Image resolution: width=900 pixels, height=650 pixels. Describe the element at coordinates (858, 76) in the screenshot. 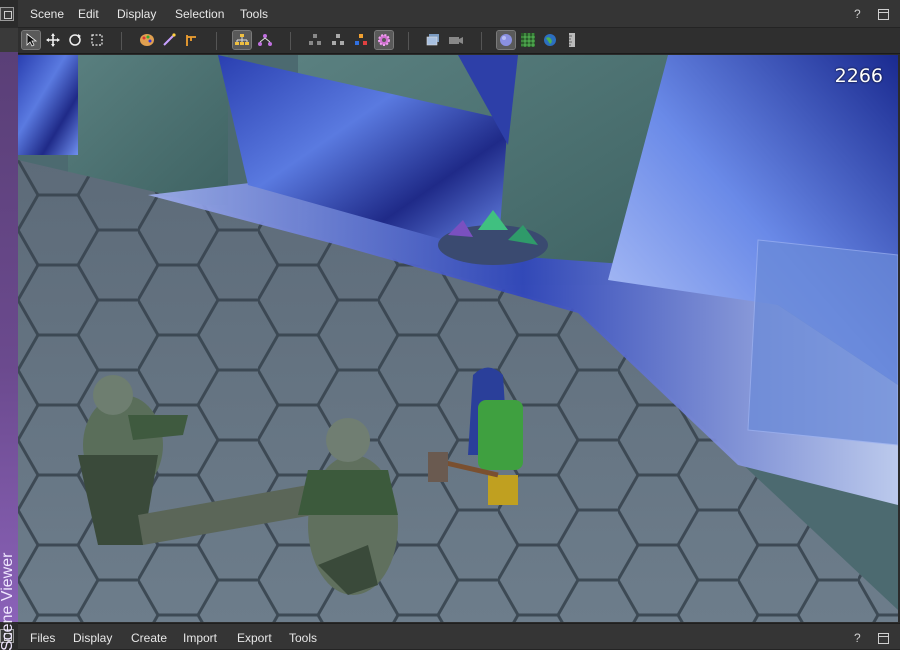

I see `fps-counter: 2266` at that location.